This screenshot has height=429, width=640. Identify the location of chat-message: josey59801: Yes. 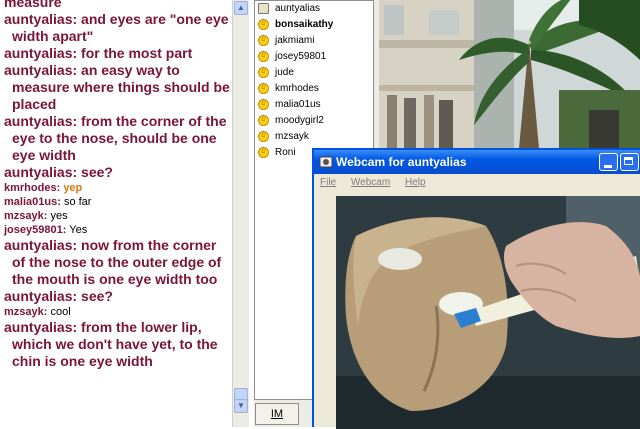
(116, 230).